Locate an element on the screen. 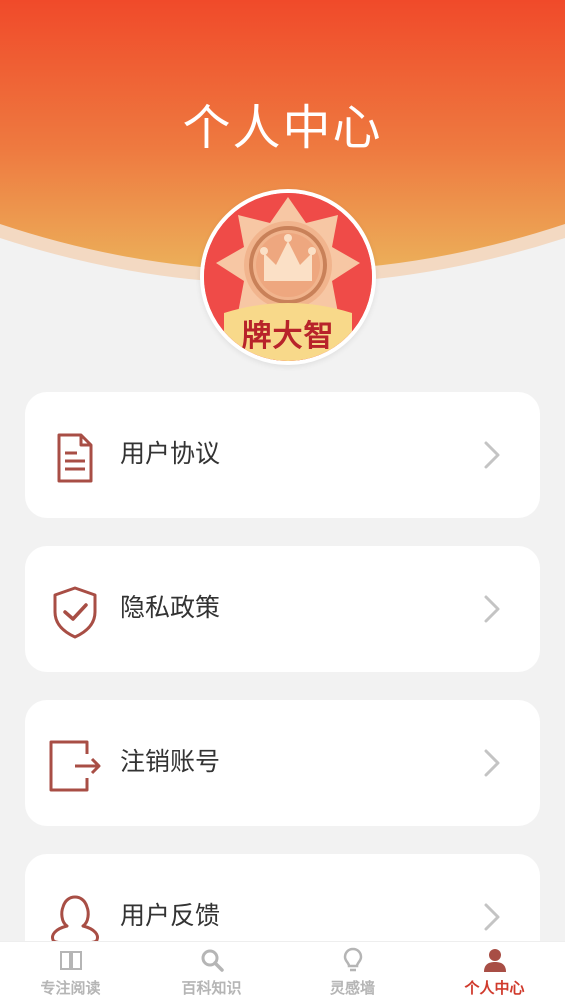  tab-label: 个人中心 is located at coordinates (494, 988).